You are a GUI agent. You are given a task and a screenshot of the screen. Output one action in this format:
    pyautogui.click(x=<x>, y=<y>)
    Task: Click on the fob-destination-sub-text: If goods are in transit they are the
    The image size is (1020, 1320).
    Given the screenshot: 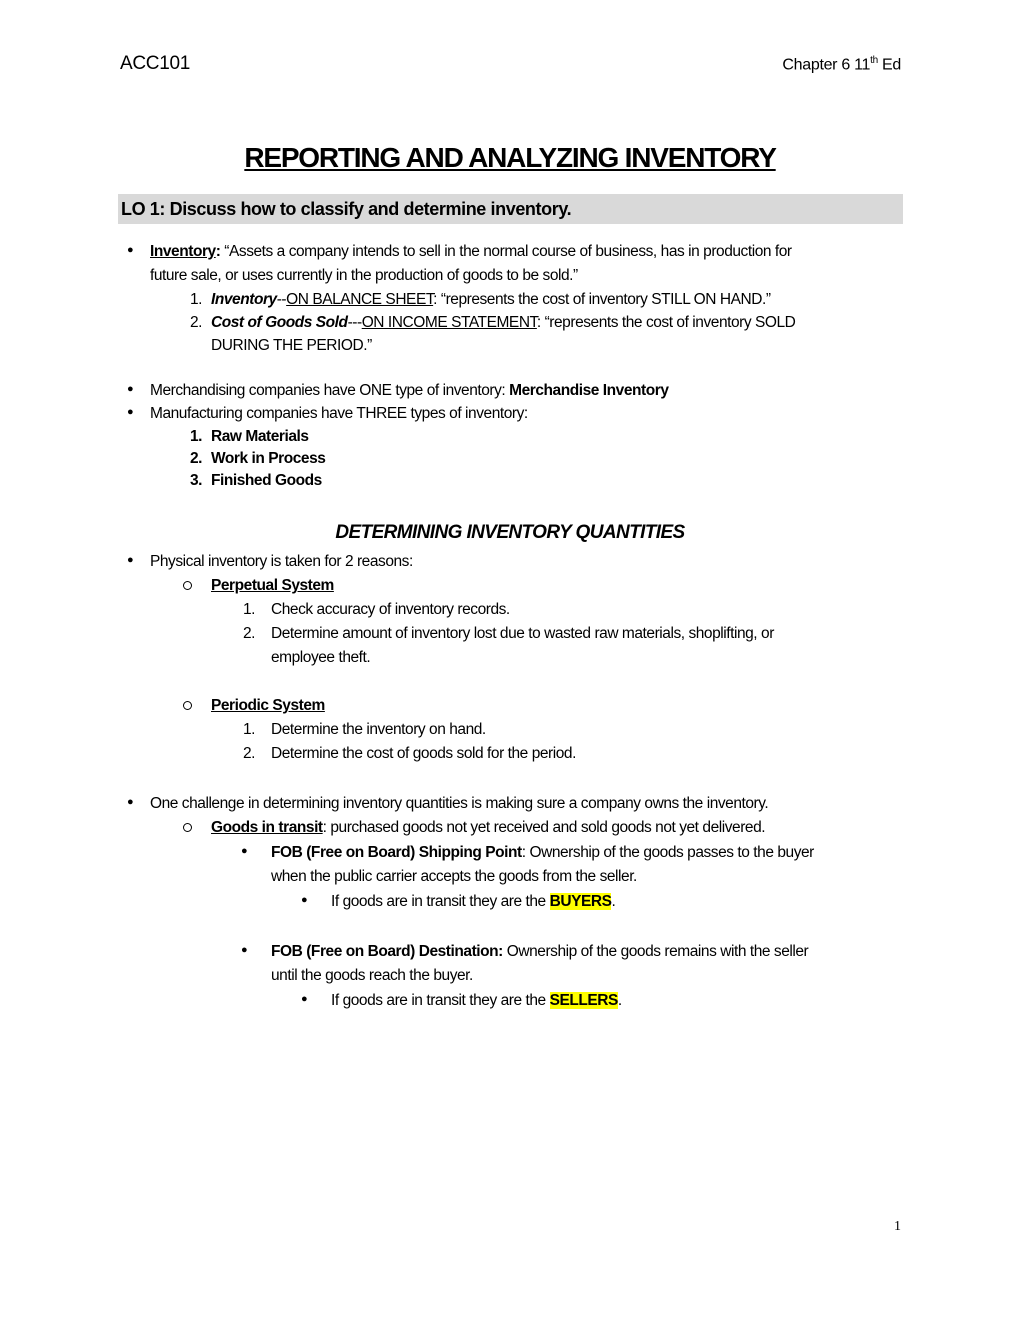 What is the action you would take?
    pyautogui.click(x=440, y=1000)
    